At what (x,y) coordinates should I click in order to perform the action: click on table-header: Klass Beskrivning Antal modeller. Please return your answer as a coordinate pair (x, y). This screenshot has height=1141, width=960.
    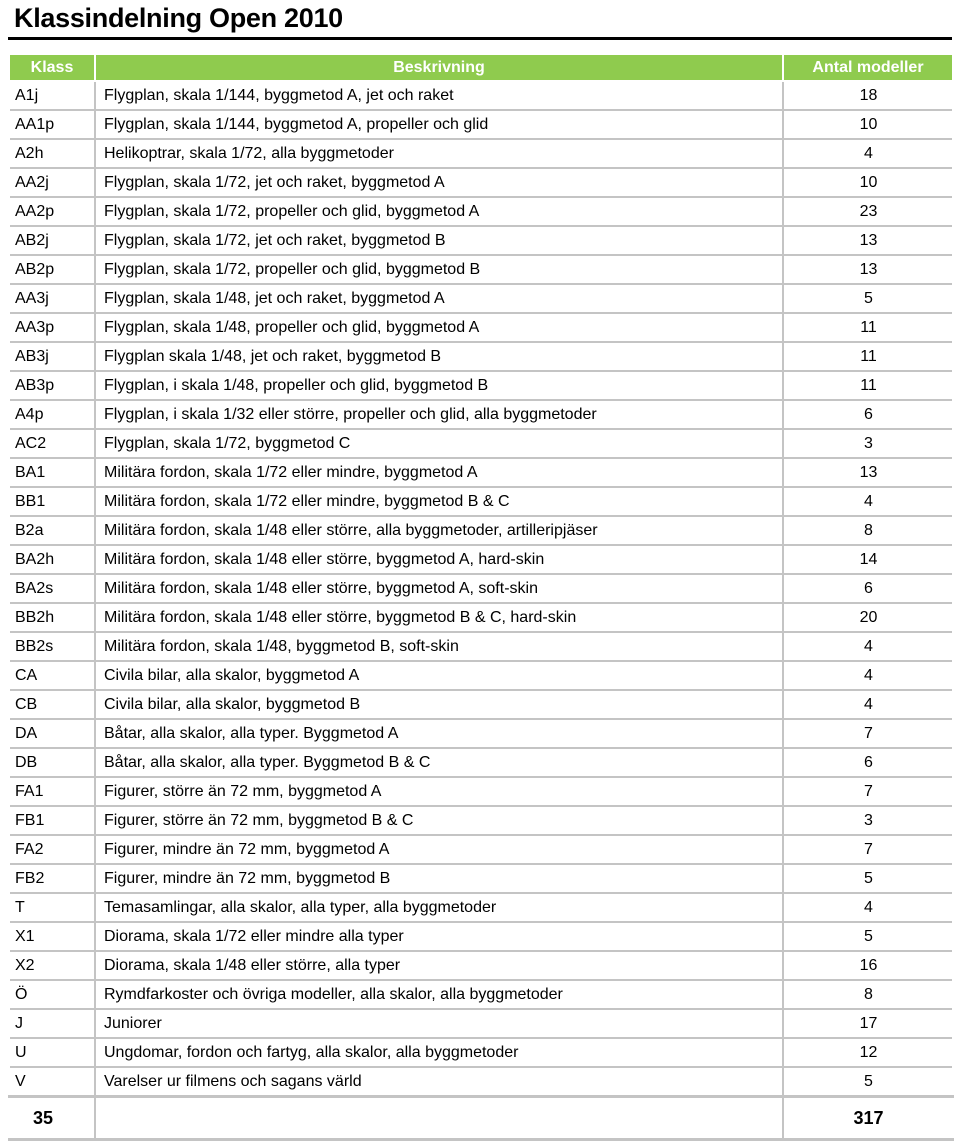
    Looking at the image, I should click on (481, 68).